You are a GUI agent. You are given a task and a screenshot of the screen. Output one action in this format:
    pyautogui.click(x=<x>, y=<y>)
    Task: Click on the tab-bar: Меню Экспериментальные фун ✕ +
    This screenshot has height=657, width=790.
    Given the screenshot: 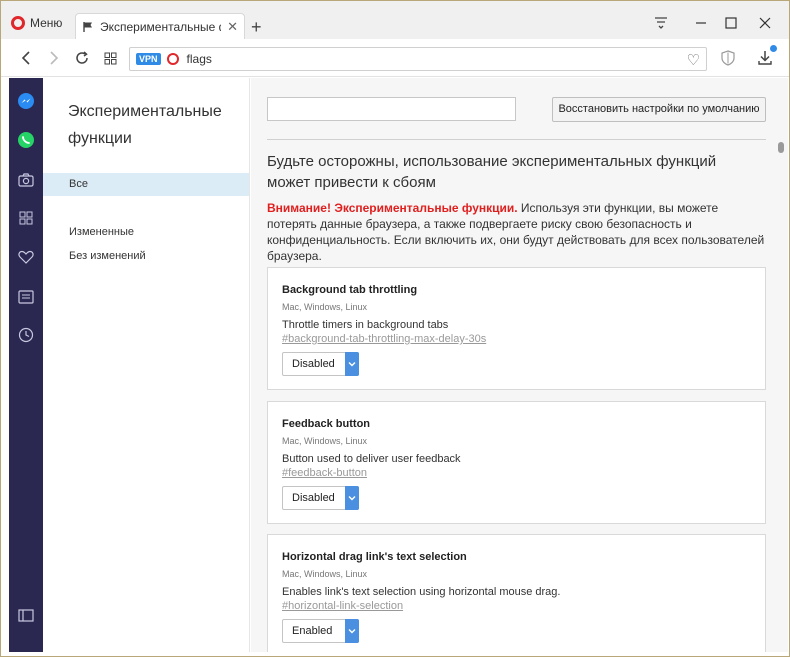 What is the action you would take?
    pyautogui.click(x=395, y=20)
    